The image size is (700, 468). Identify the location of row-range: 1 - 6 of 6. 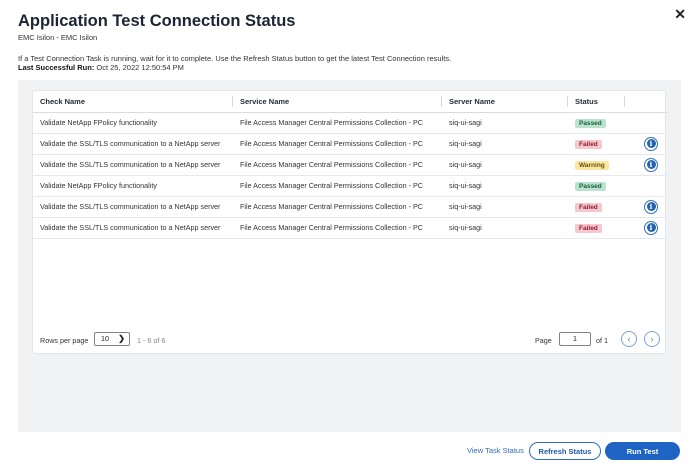
(151, 340).